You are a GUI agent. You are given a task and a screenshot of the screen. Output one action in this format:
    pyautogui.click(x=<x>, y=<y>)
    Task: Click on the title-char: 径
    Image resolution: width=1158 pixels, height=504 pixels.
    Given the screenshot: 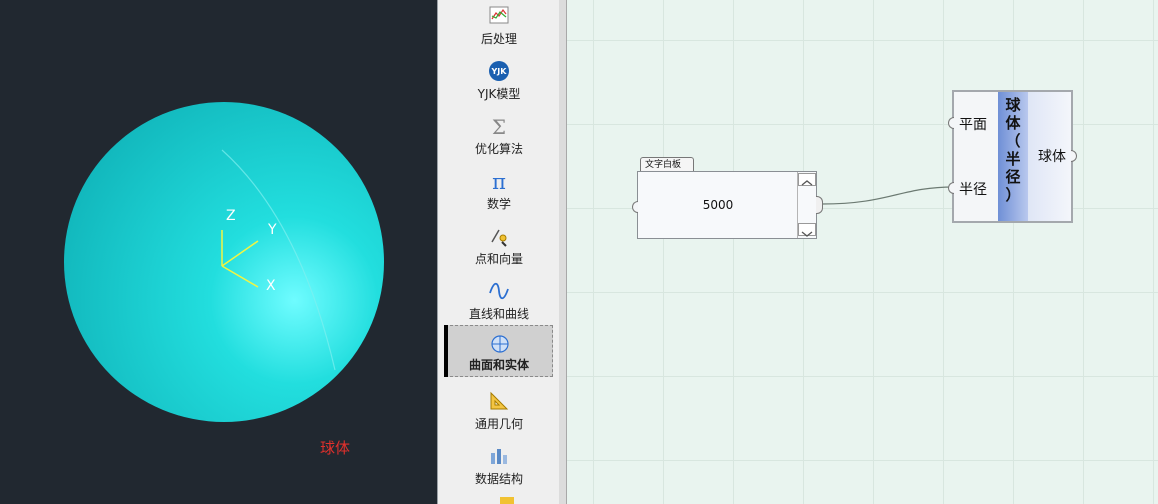 What is the action you would take?
    pyautogui.click(x=1013, y=177)
    